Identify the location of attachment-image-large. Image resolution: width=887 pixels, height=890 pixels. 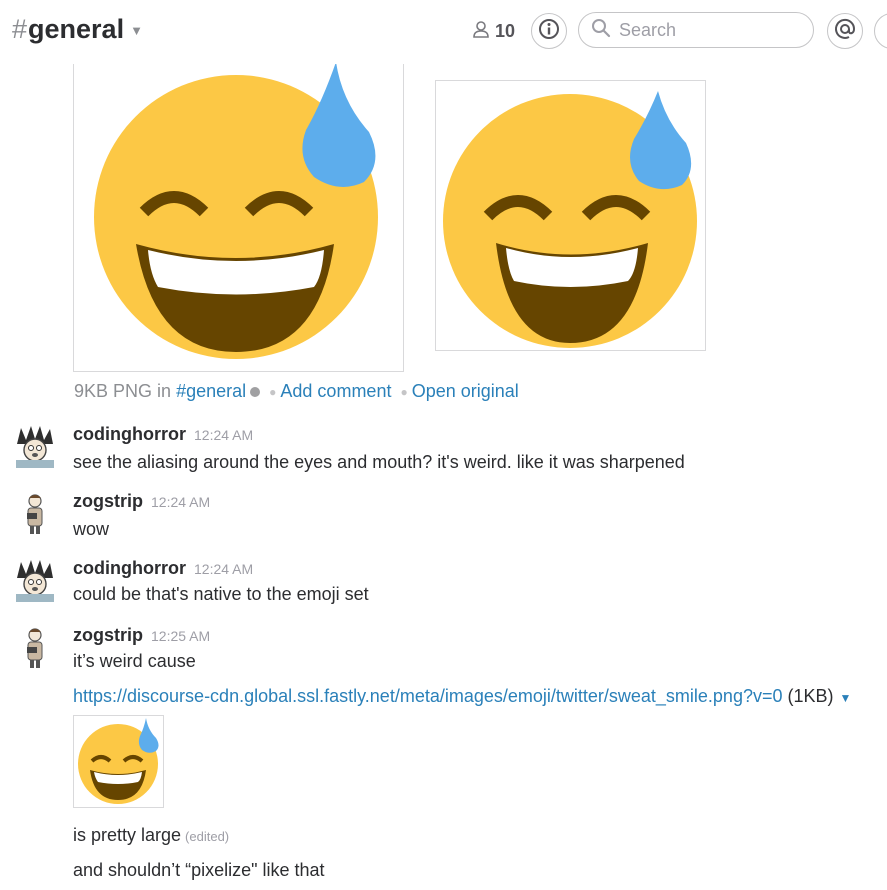
(238, 217).